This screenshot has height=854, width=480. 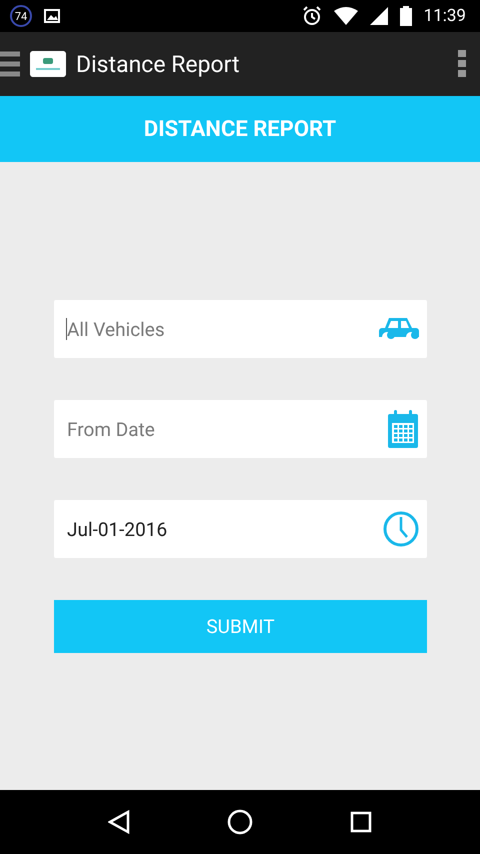 What do you see at coordinates (119, 822) in the screenshot?
I see `back-icon` at bounding box center [119, 822].